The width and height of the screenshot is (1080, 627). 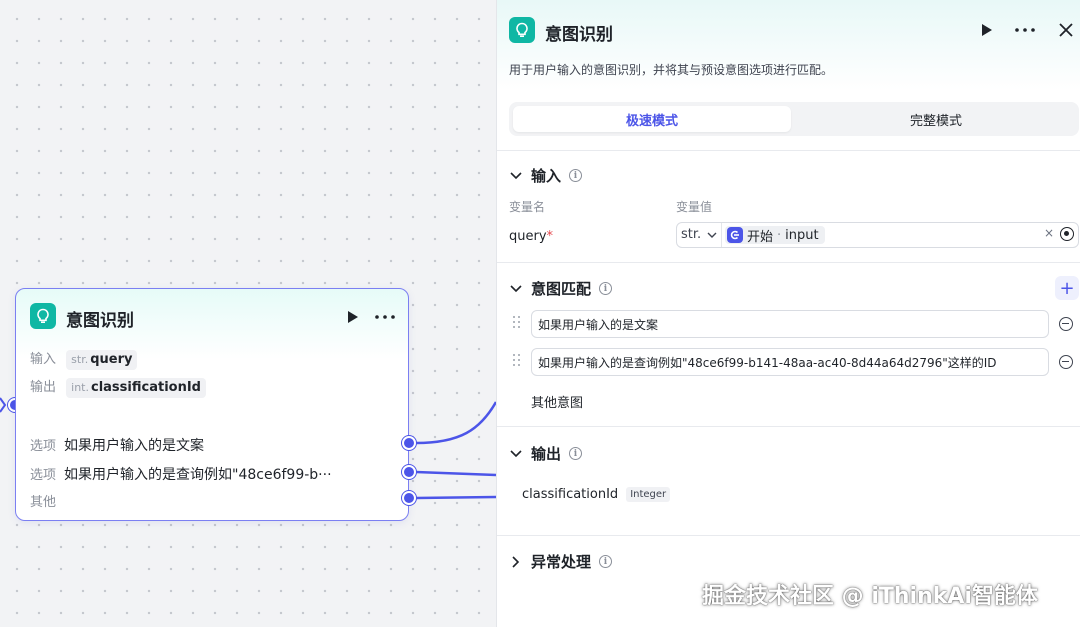 What do you see at coordinates (1066, 324) in the screenshot?
I see `remove-intent-1-button` at bounding box center [1066, 324].